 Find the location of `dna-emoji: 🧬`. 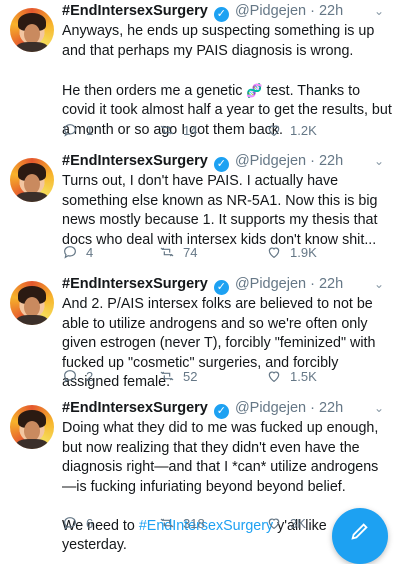

dna-emoji: 🧬 is located at coordinates (254, 90).